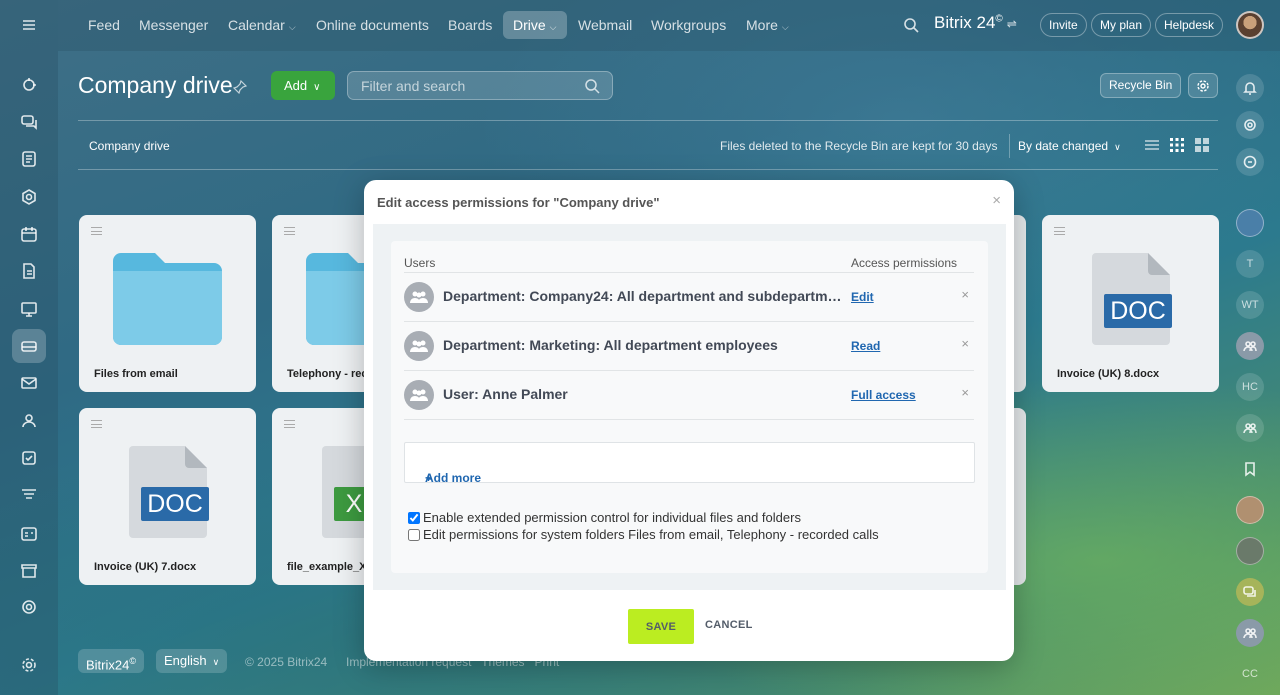  What do you see at coordinates (996, 200) in the screenshot?
I see `close-icon: ×` at bounding box center [996, 200].